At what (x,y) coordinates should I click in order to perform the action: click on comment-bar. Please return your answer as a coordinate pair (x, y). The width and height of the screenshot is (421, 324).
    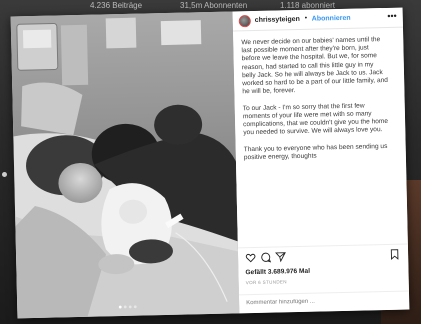
    Looking at the image, I should click on (324, 302).